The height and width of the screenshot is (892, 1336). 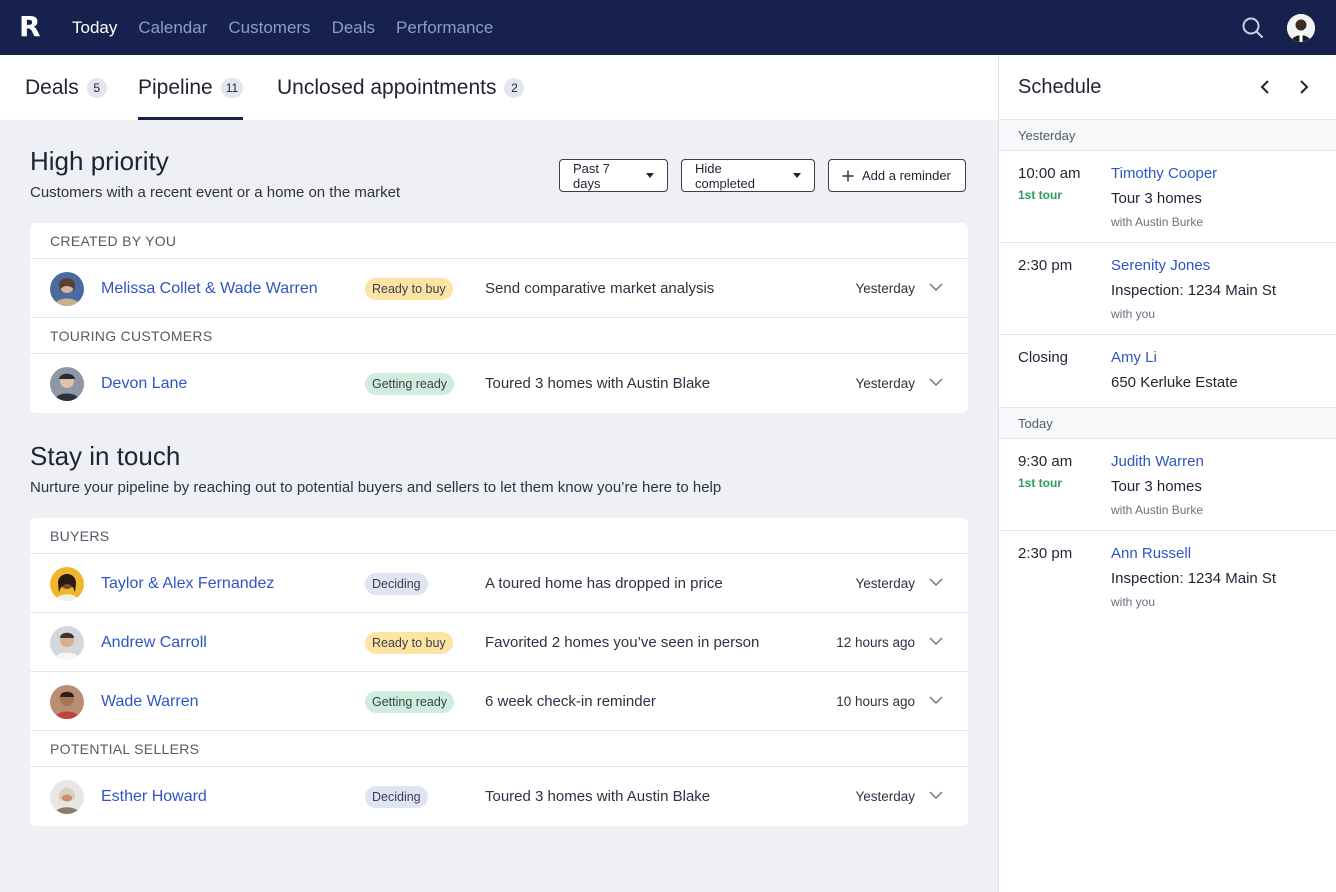 I want to click on customer-name-link: Esther Howard, so click(x=154, y=796).